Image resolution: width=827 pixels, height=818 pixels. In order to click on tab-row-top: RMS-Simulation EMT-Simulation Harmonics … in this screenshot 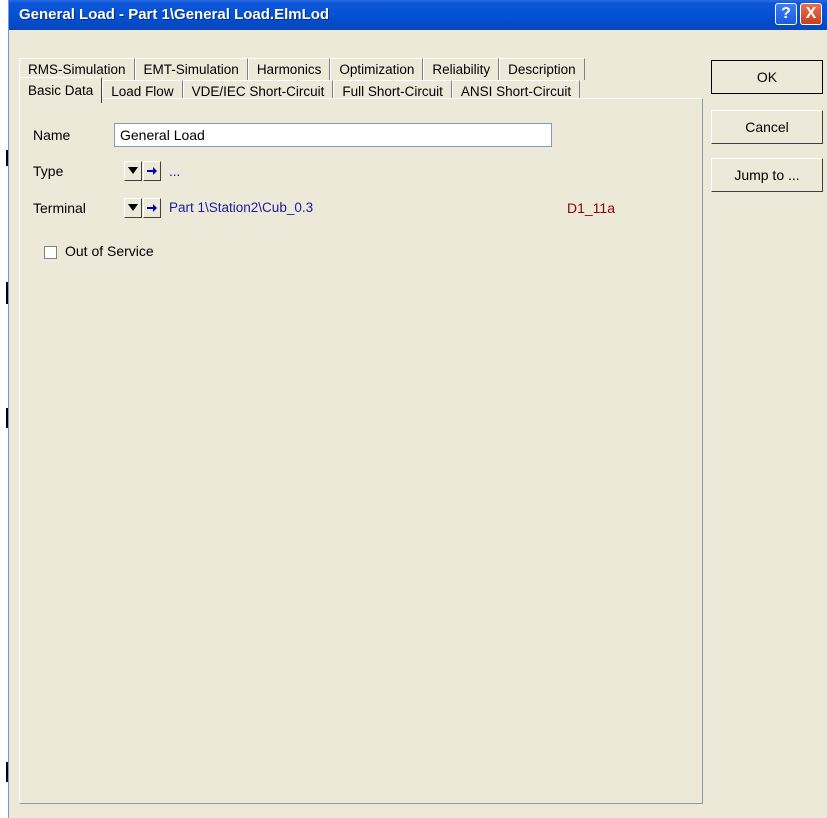, I will do `click(302, 69)`.